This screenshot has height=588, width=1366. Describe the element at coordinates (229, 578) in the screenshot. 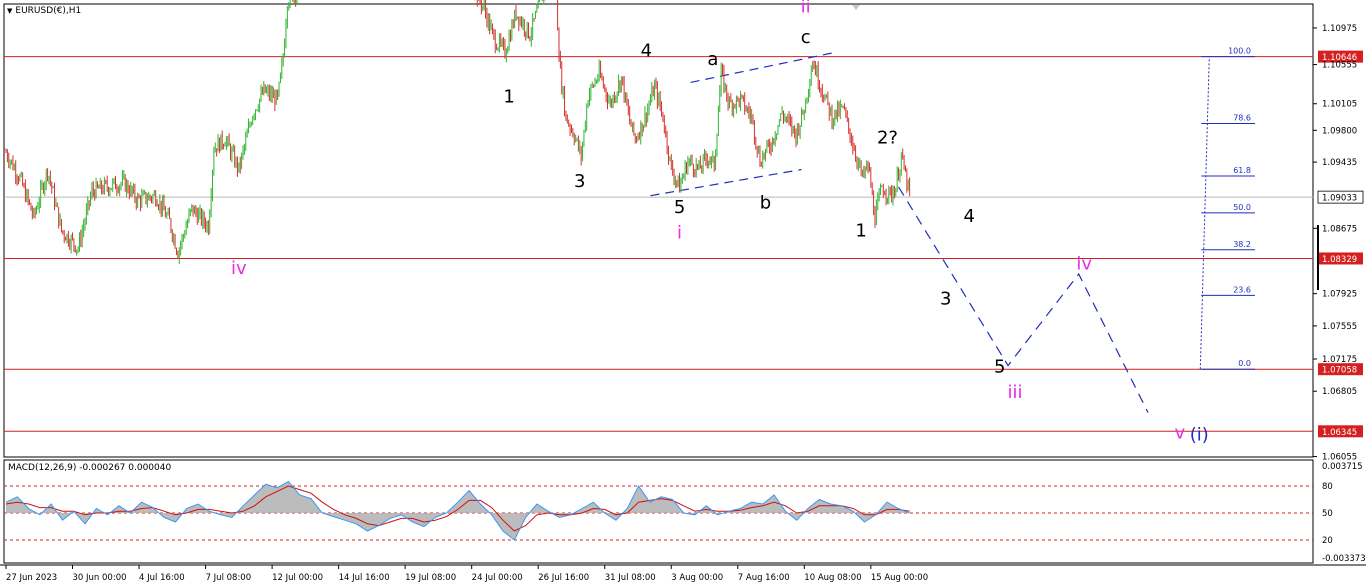

I see `time-tick-label: 7 Jul 08:00` at that location.